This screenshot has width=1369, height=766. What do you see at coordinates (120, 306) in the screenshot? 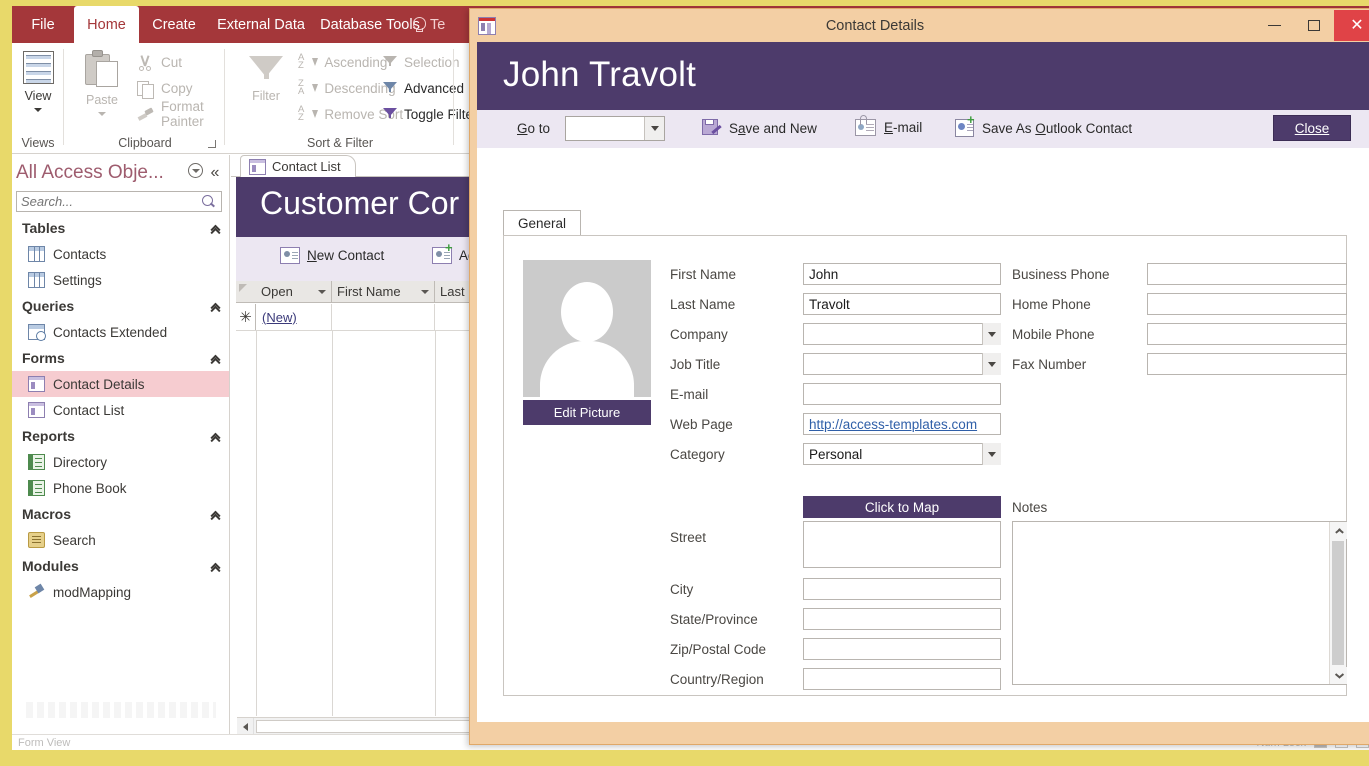
I see `nav-group-queries: Queries` at bounding box center [120, 306].